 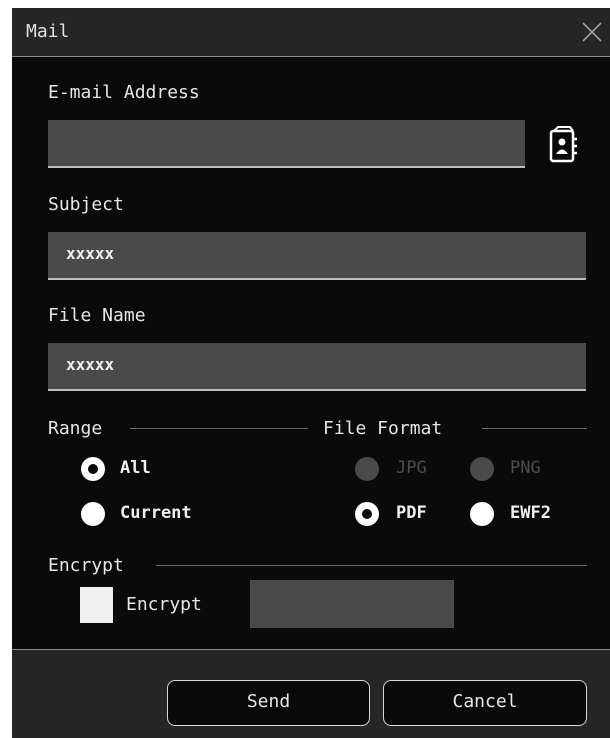 I want to click on close-icon, so click(x=592, y=32).